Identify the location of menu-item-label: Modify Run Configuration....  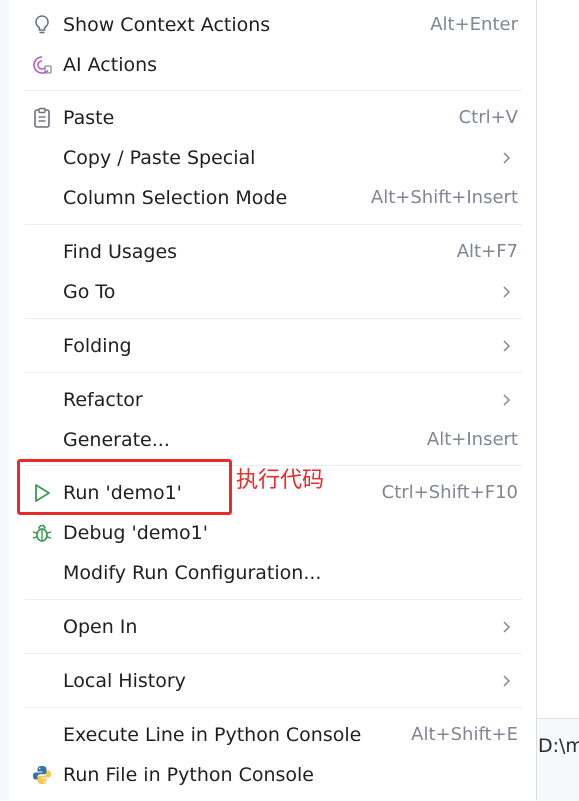
(192, 573).